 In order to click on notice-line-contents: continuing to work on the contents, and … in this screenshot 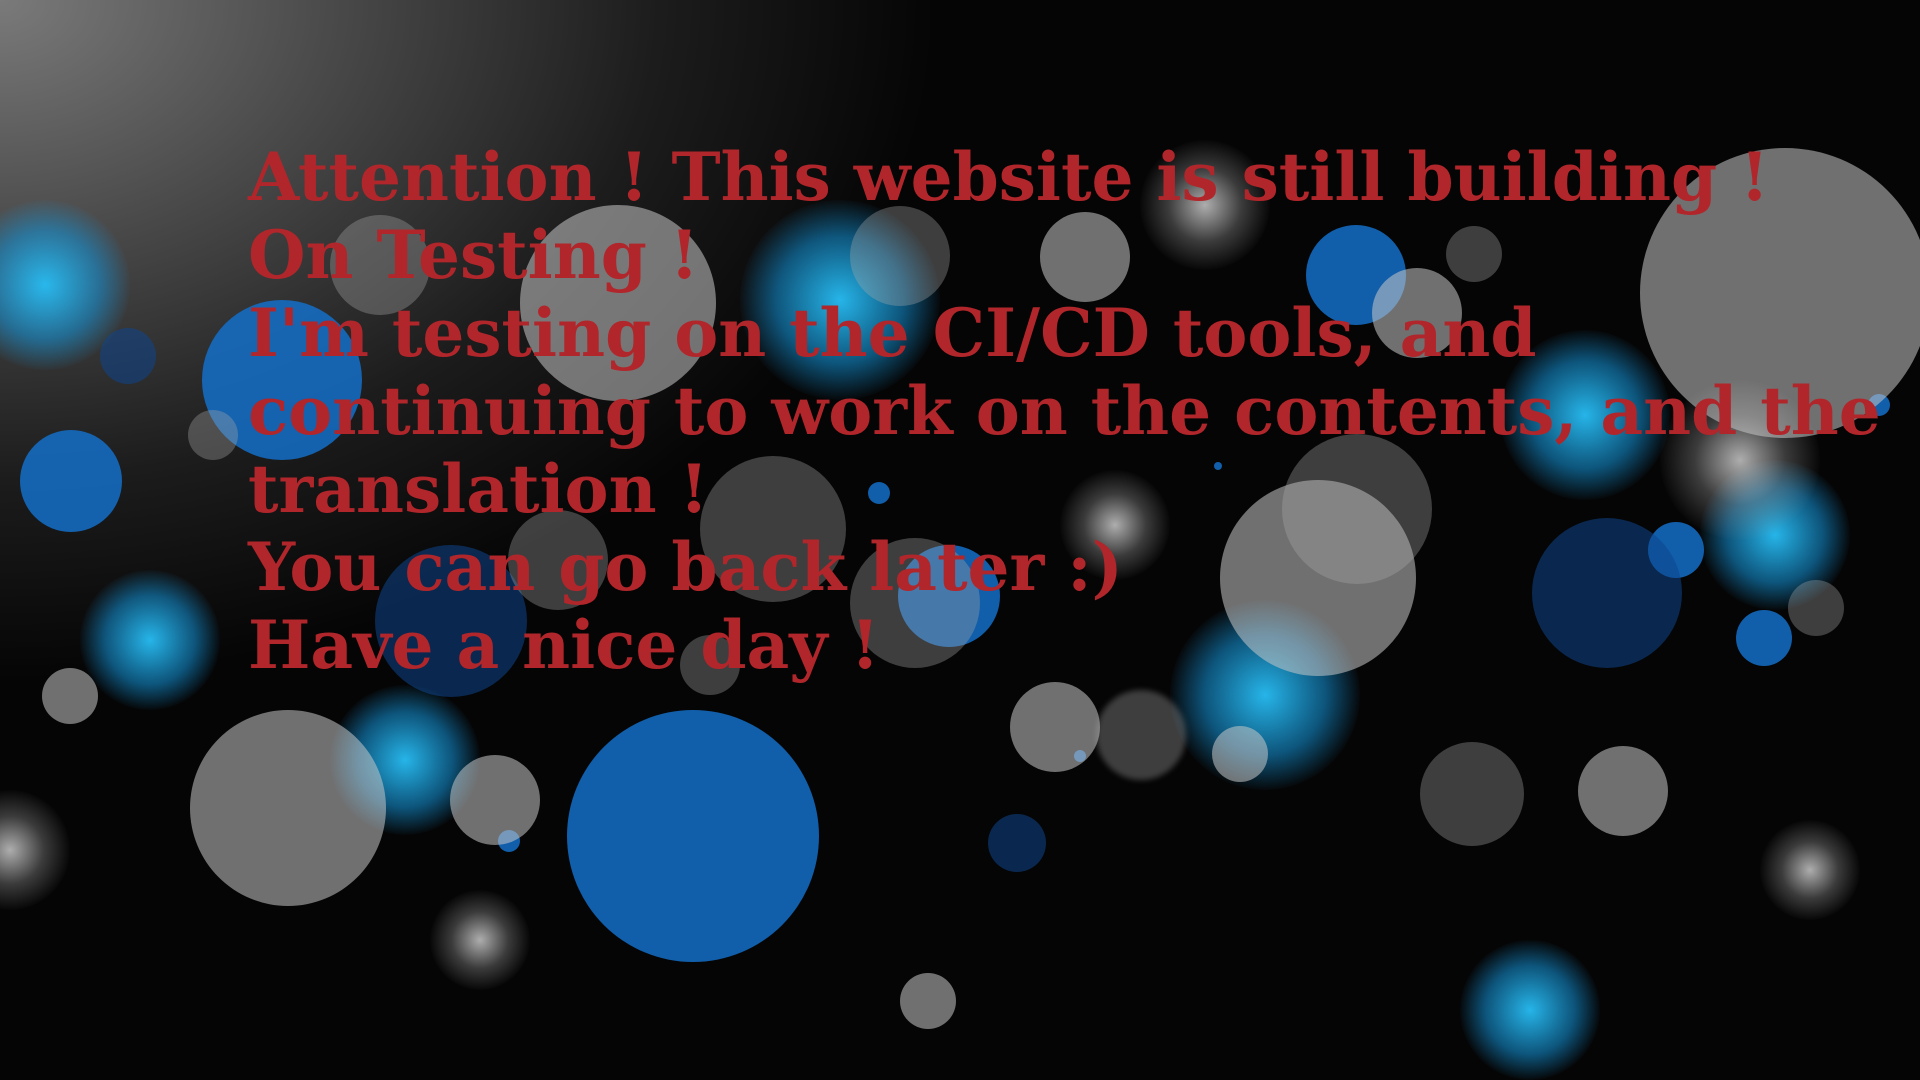, I will do `click(1064, 411)`.